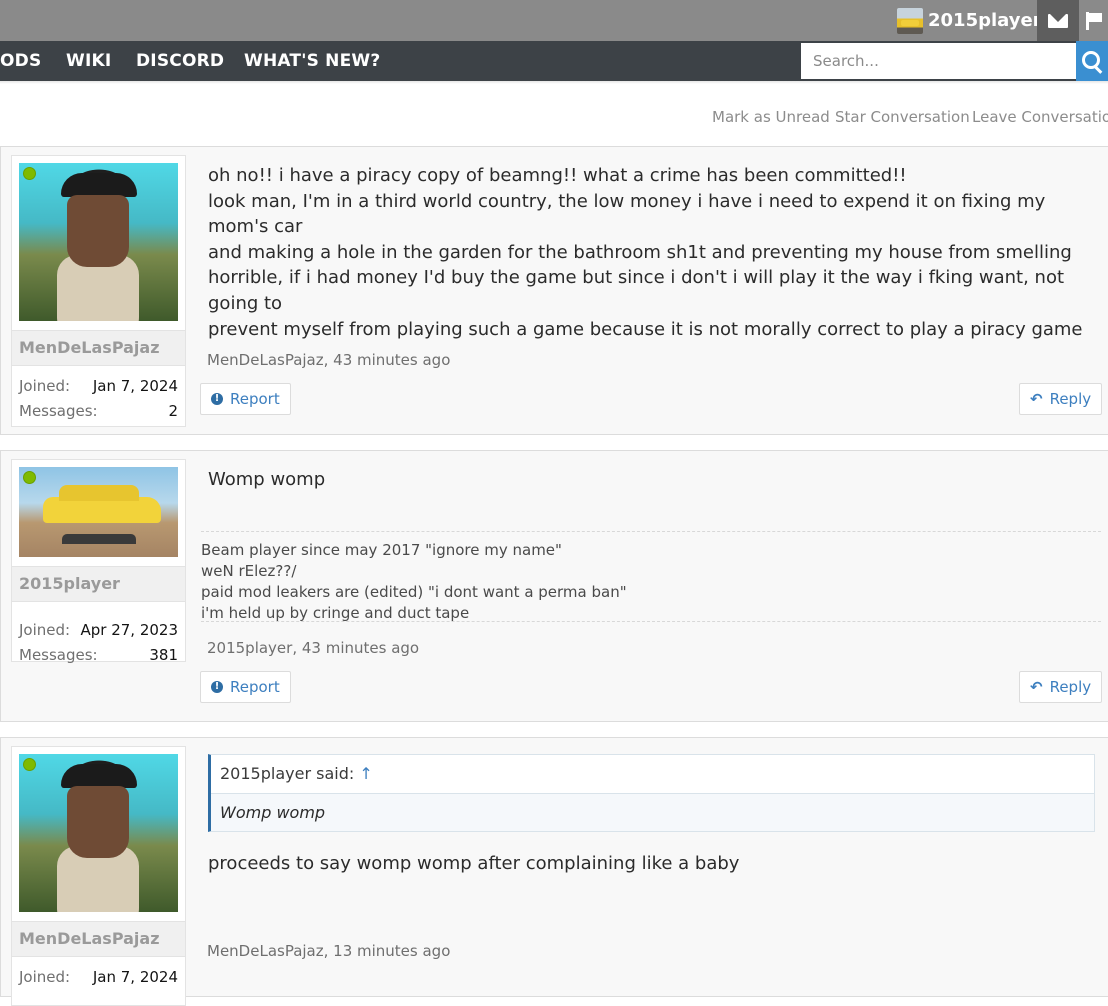  What do you see at coordinates (312, 61) in the screenshot?
I see `nav-item-whats-new: WHAT'S NEW?` at bounding box center [312, 61].